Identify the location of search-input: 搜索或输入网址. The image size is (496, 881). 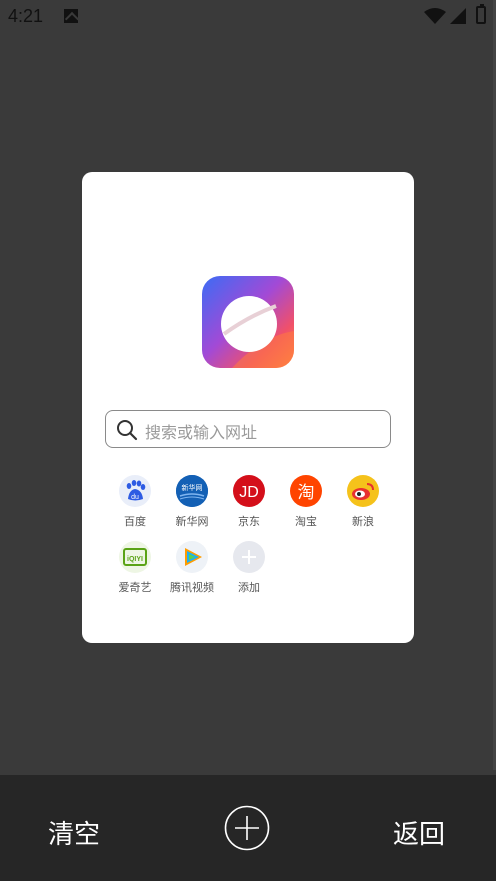
(248, 429).